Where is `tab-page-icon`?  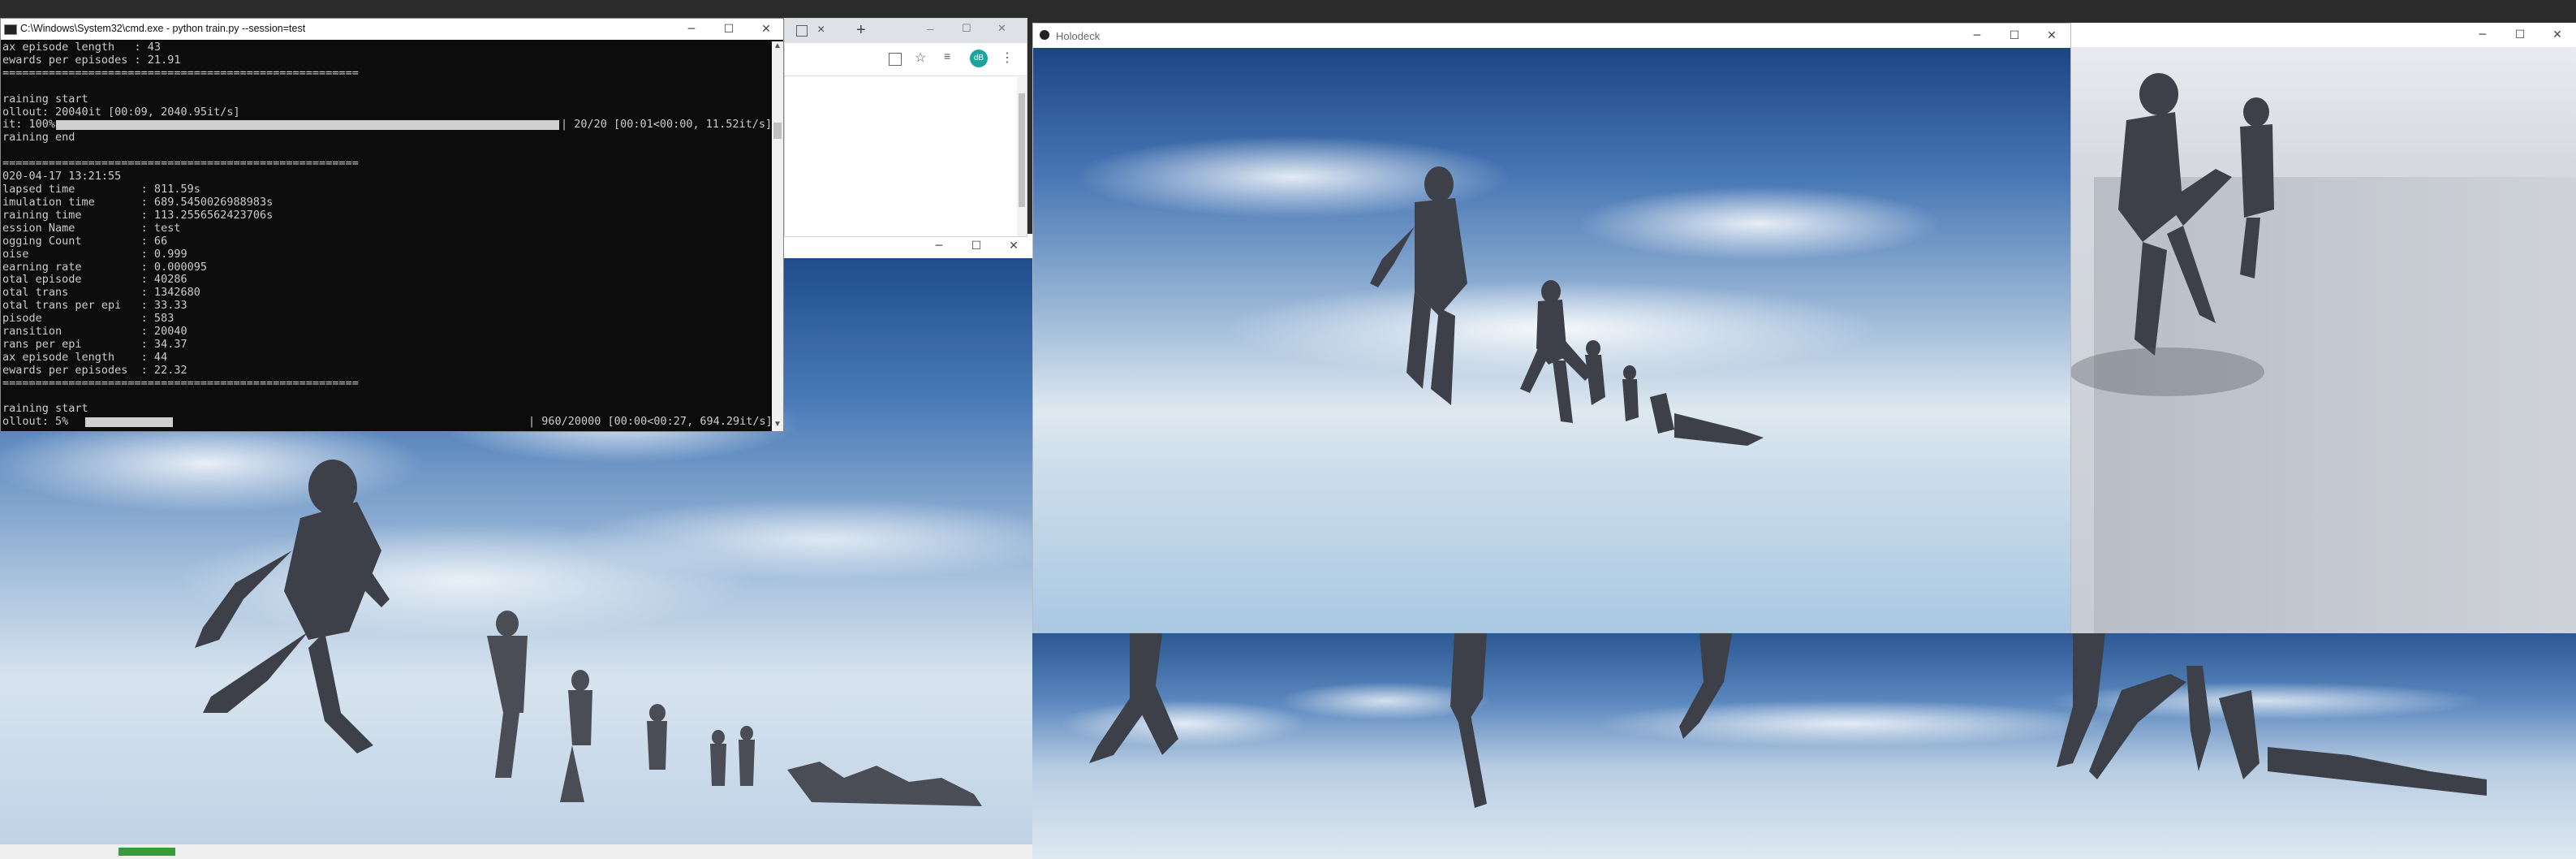 tab-page-icon is located at coordinates (802, 31).